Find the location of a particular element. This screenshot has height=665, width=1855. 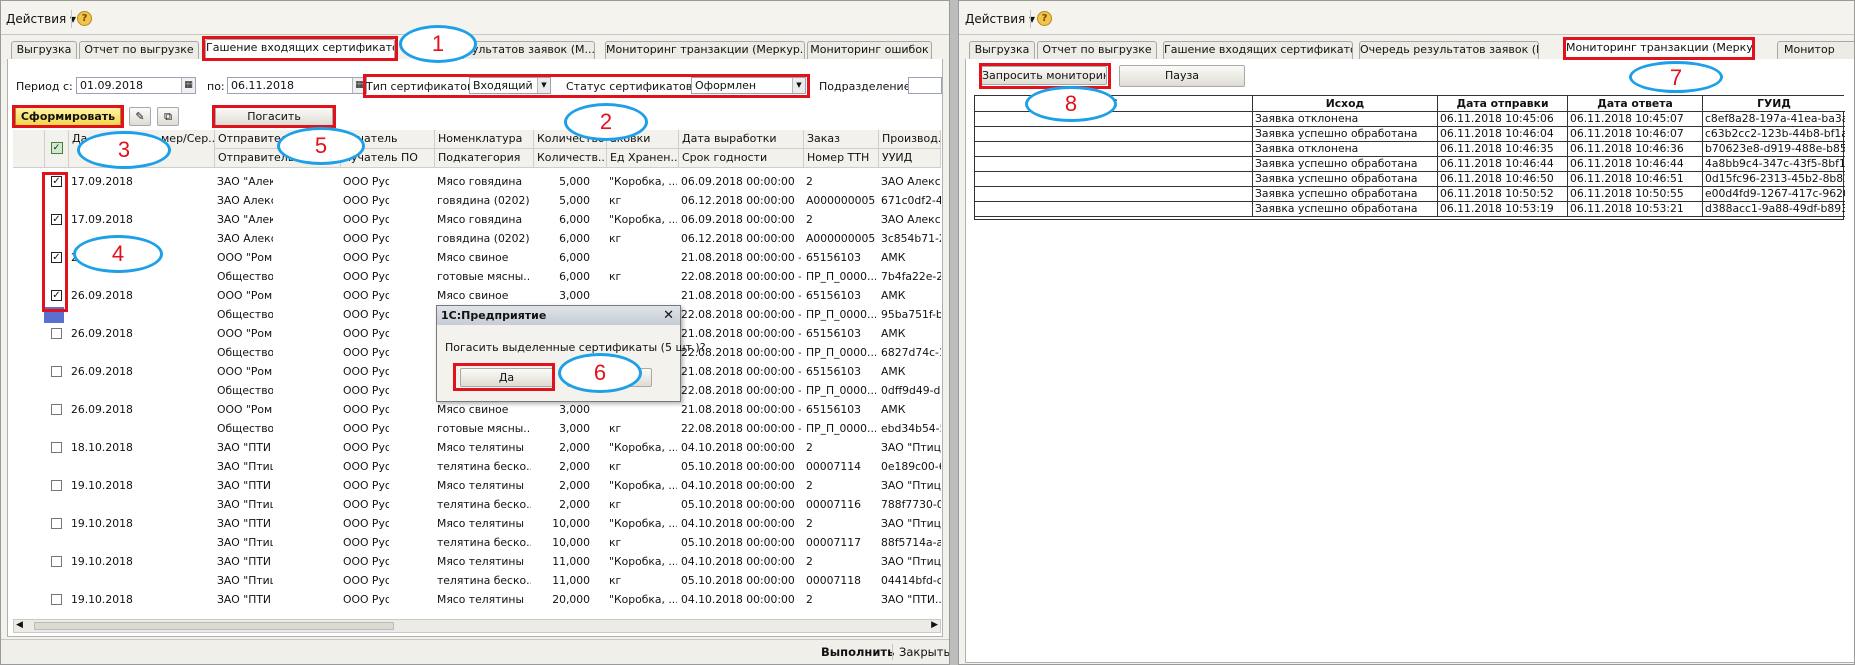

cell: кг is located at coordinates (615, 276).